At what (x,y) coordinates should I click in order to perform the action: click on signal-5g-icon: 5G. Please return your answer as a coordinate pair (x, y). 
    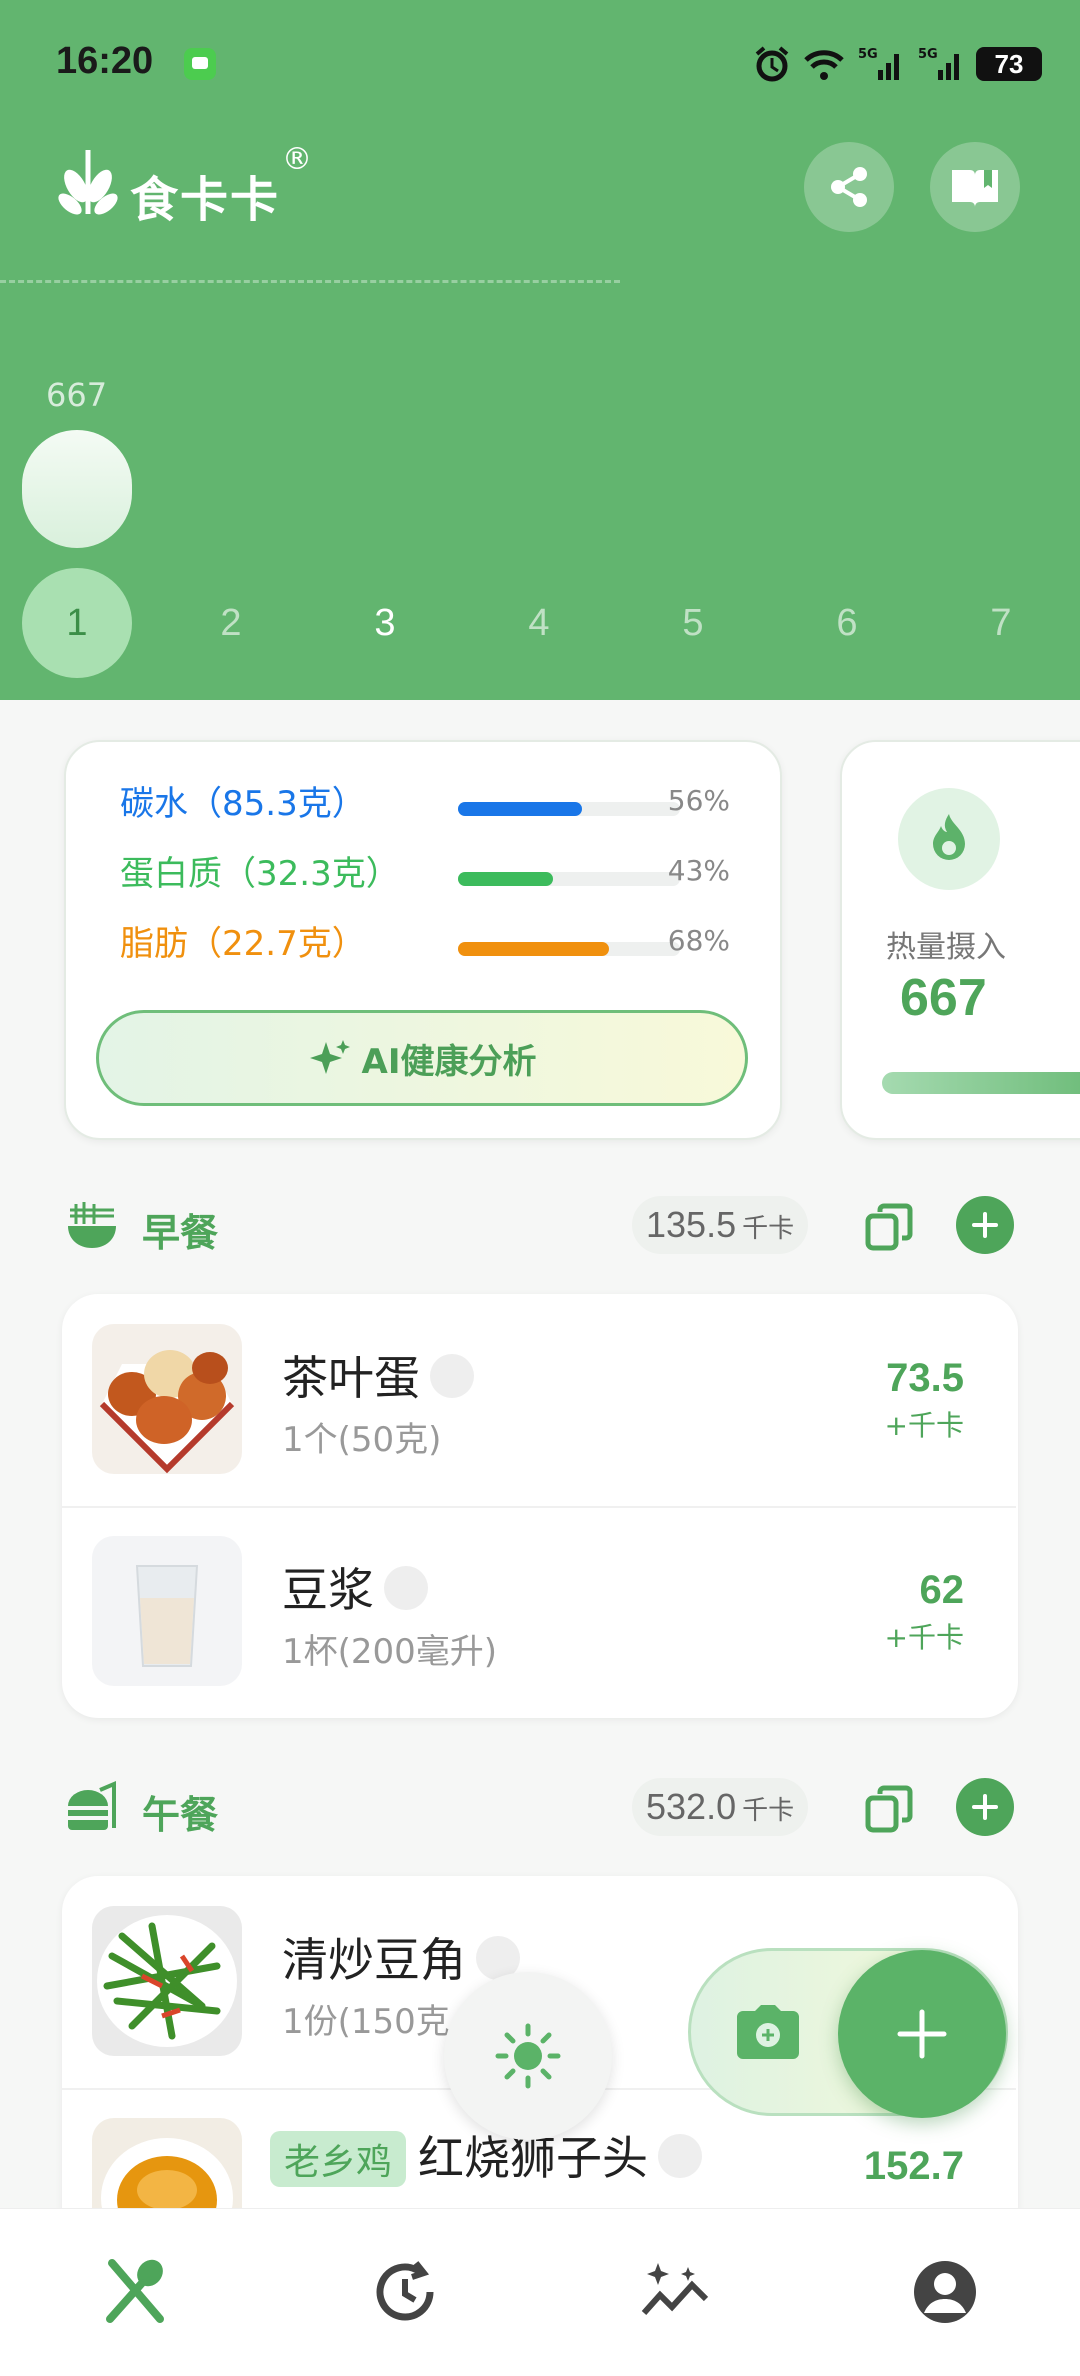
    Looking at the image, I should click on (878, 63).